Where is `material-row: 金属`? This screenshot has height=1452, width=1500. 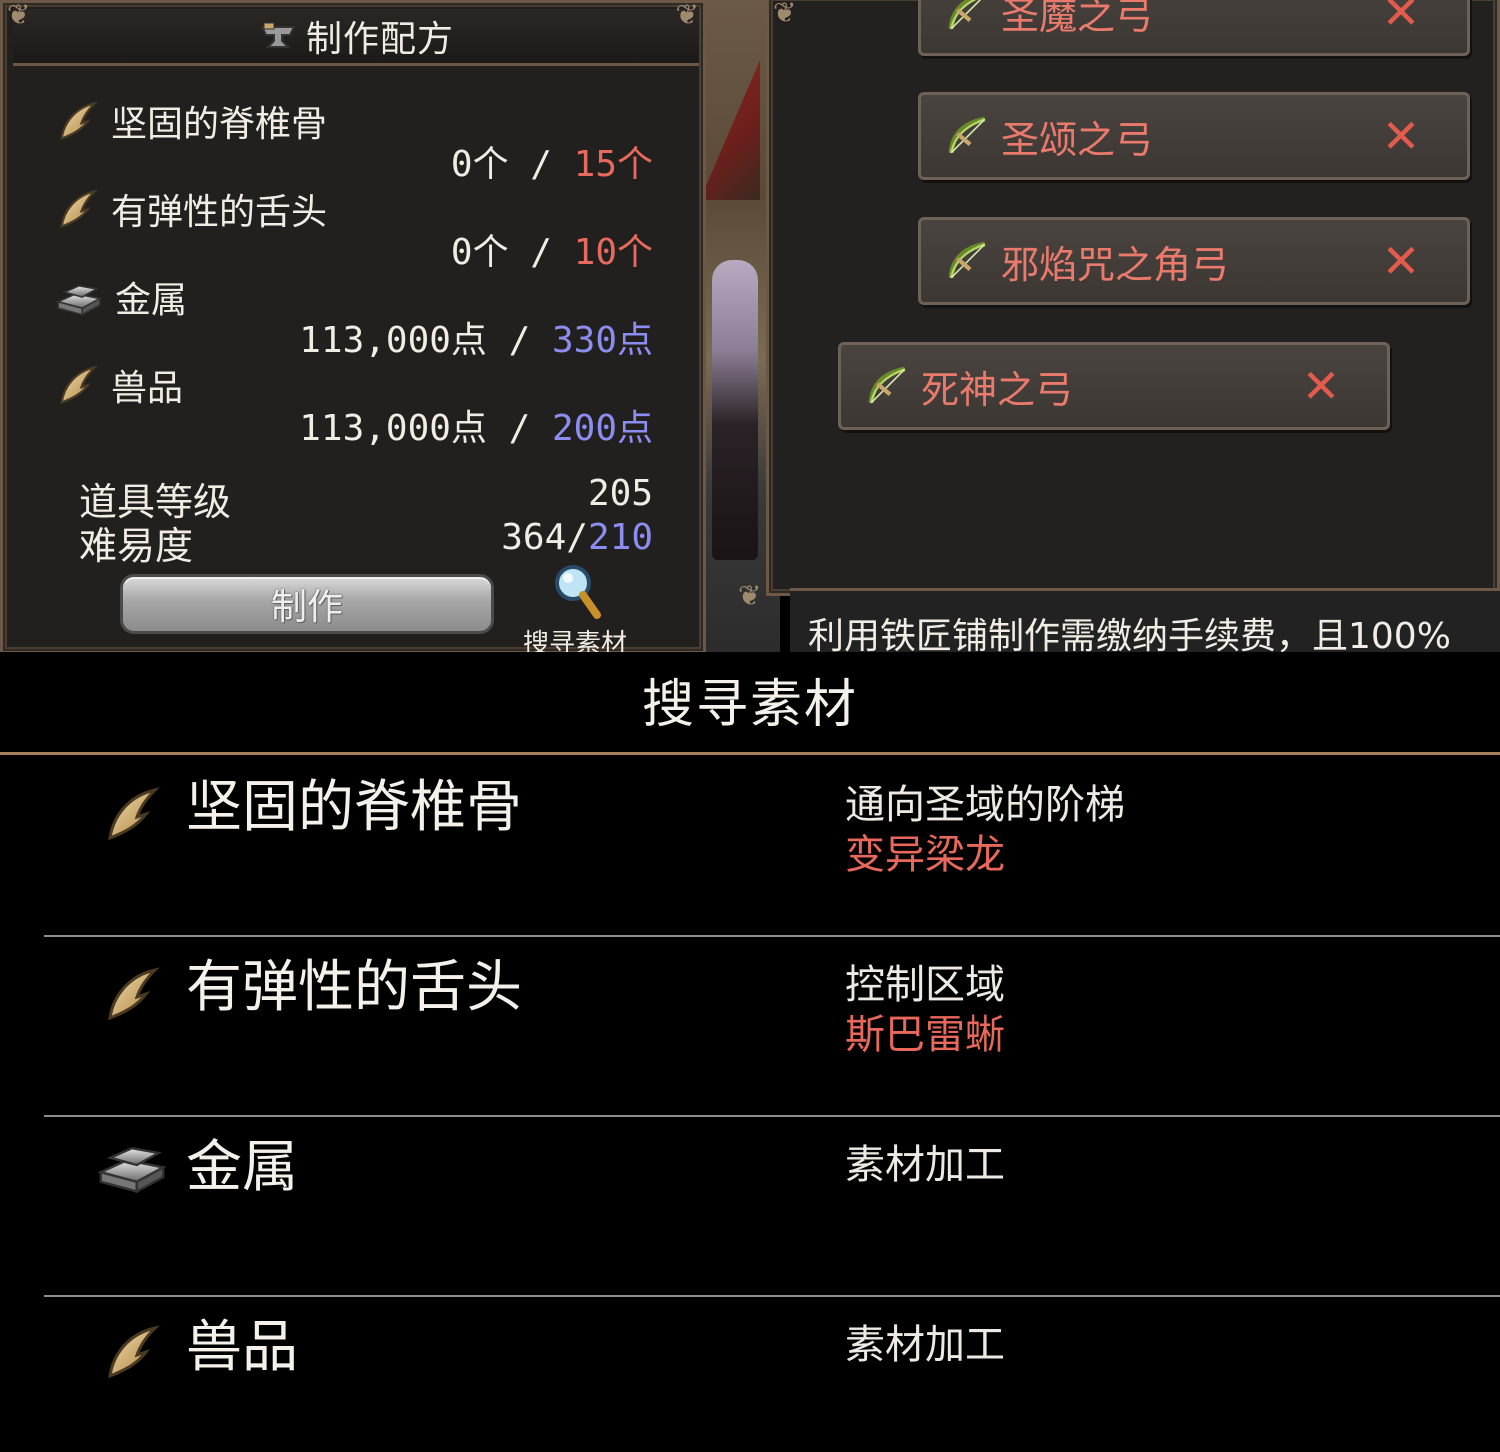 material-row: 金属 is located at coordinates (121, 297).